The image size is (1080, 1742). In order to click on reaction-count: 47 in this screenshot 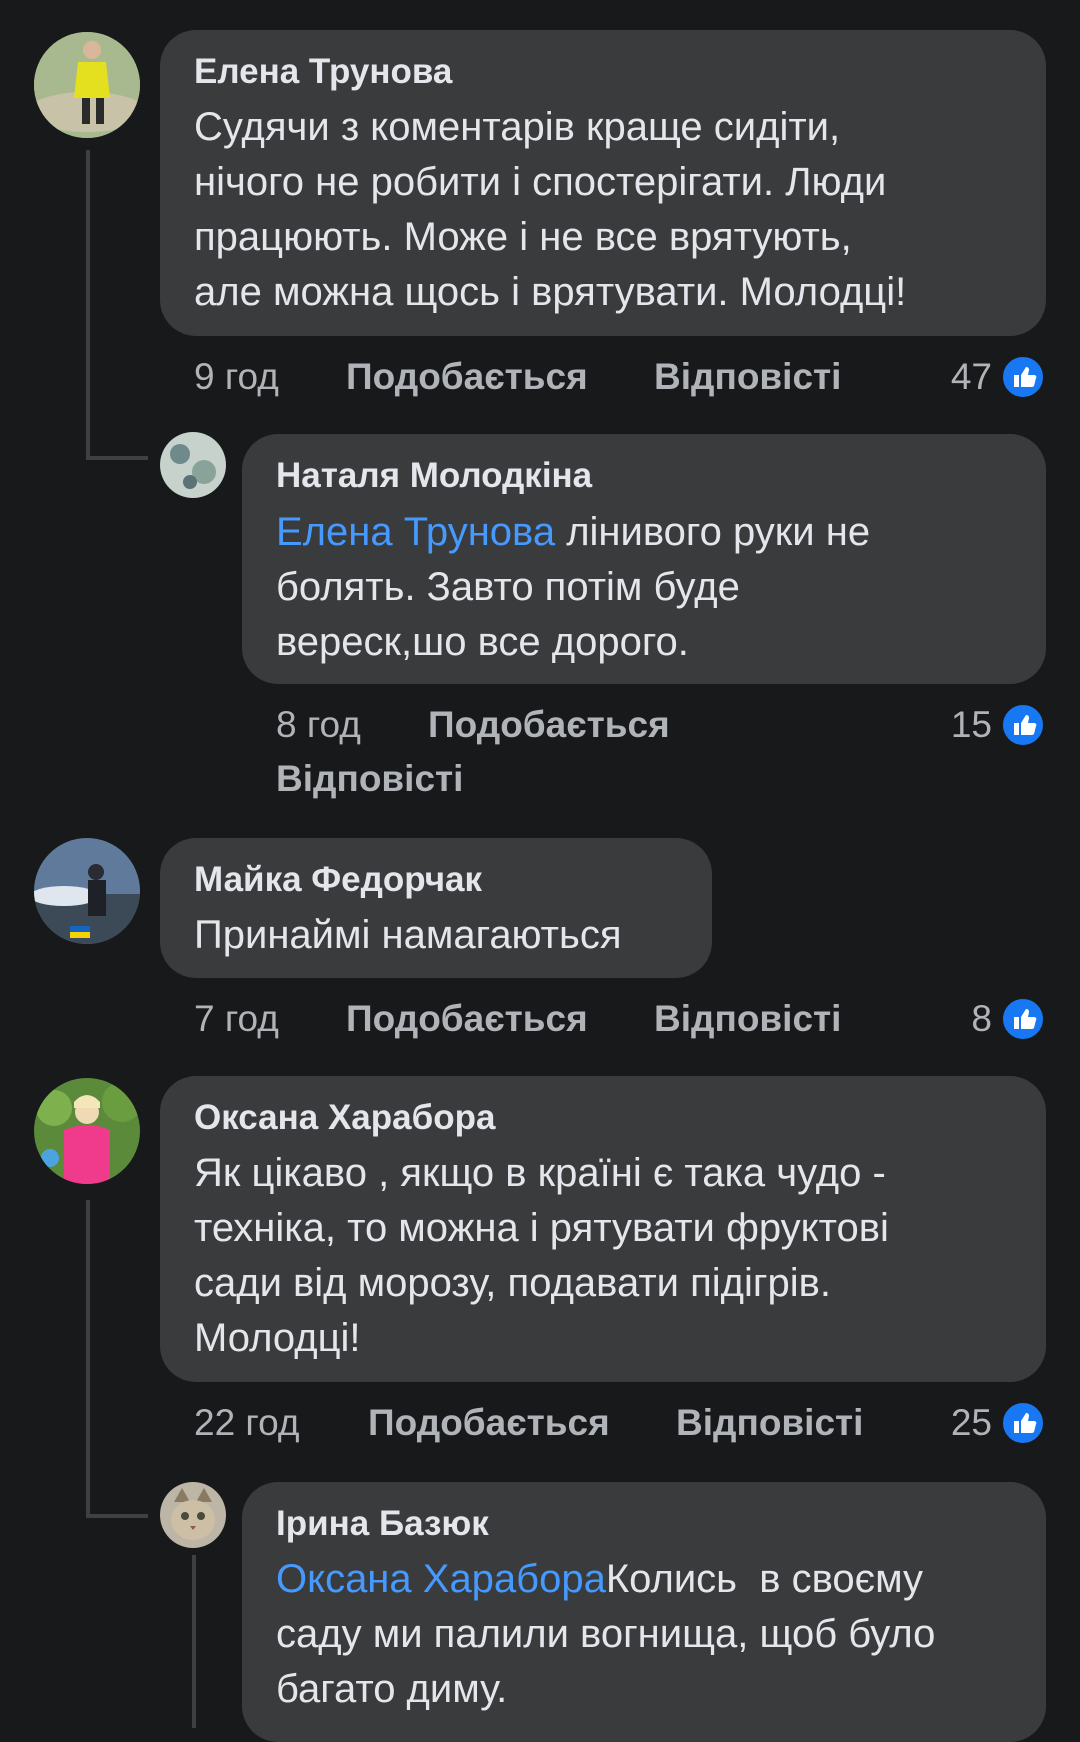, I will do `click(946, 377)`.